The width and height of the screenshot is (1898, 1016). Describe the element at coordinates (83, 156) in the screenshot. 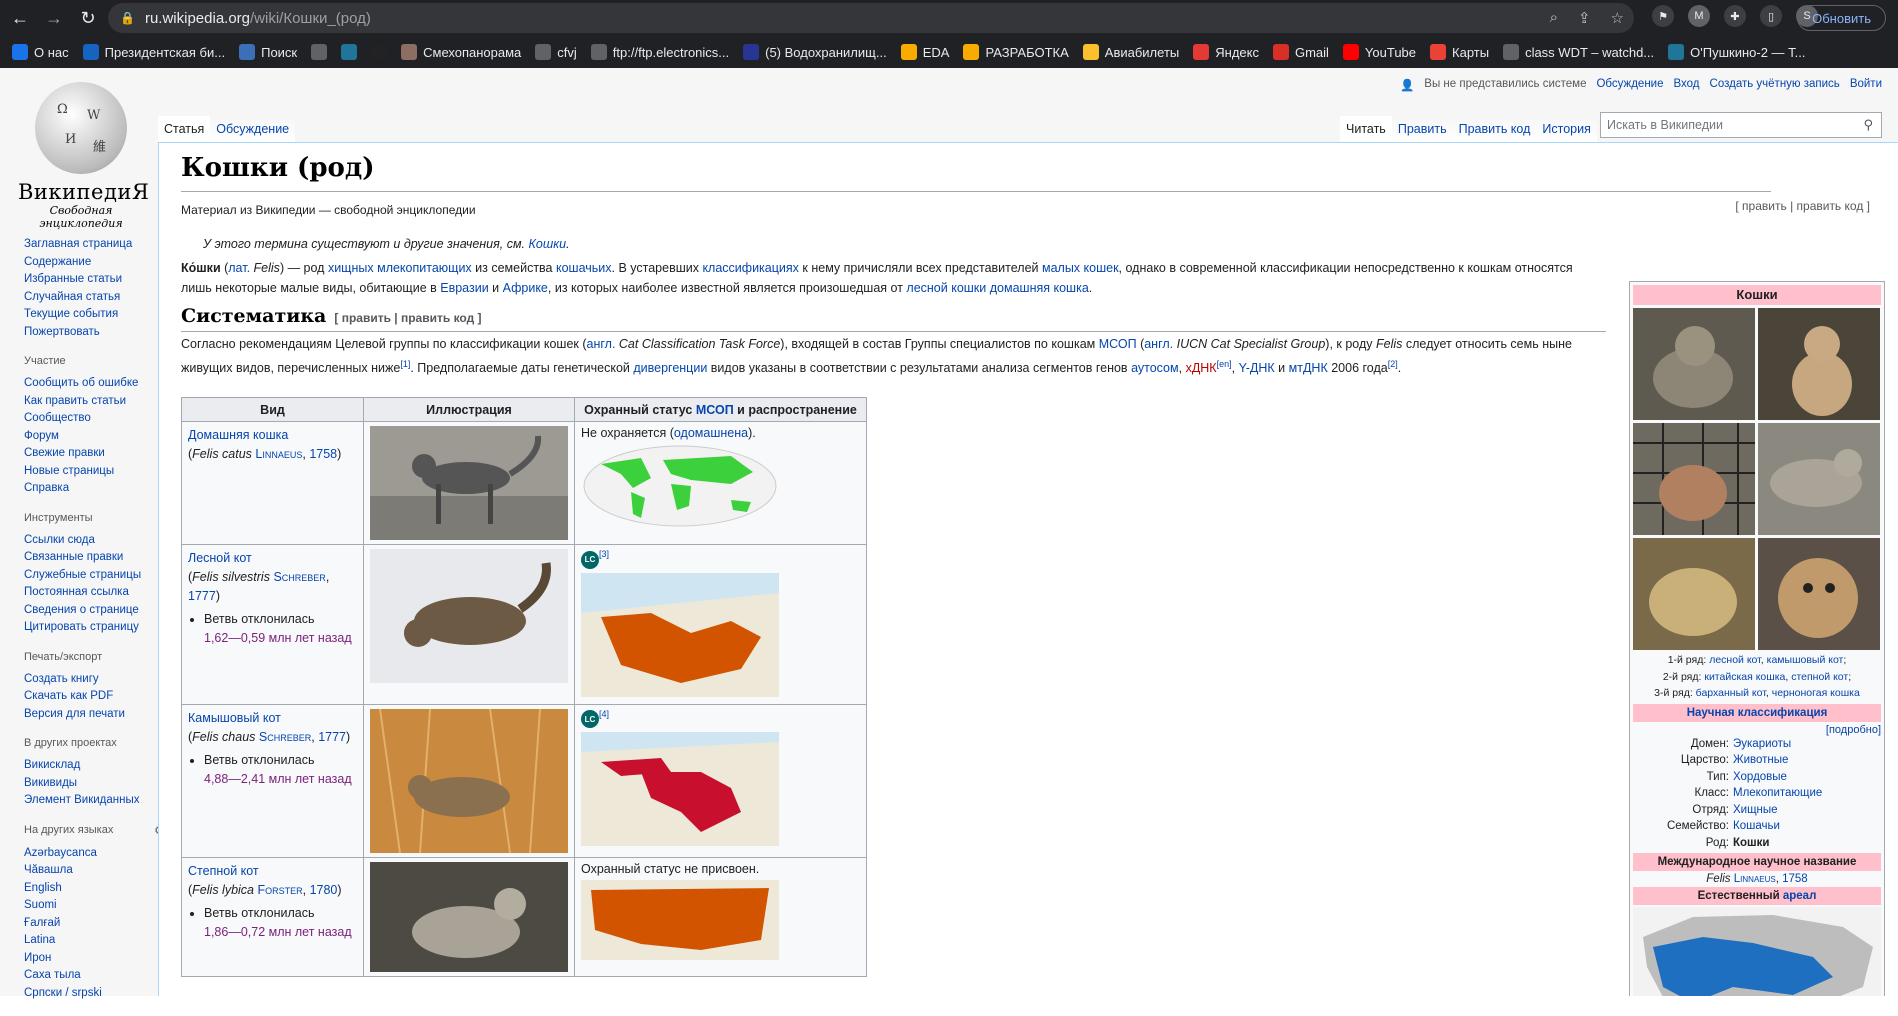

I see `wiki-logo: ΩWИ維 ВикипедиЯ Свободная энциклопедия` at that location.